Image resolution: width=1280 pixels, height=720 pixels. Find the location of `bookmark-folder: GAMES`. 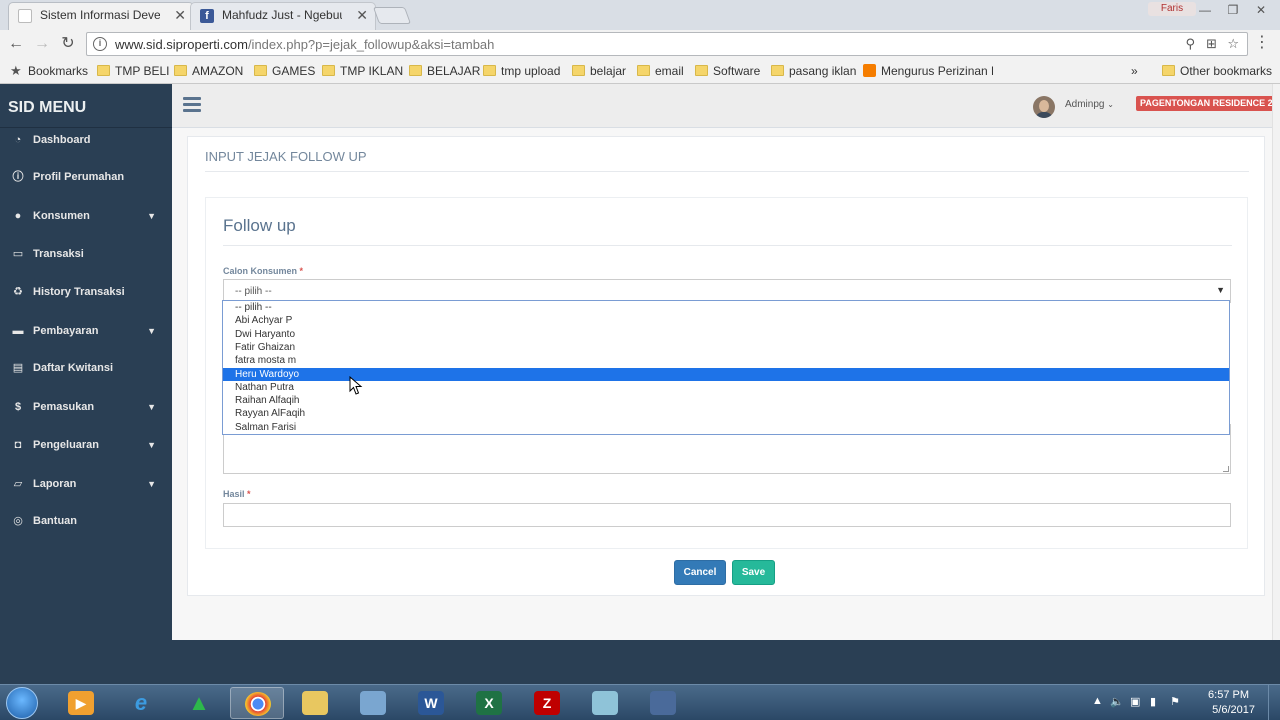

bookmark-folder: GAMES is located at coordinates (284, 71).